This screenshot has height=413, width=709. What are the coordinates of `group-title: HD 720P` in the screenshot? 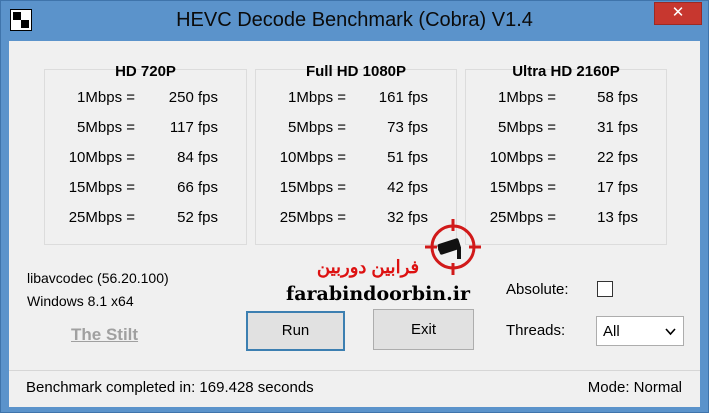 It's located at (145, 71).